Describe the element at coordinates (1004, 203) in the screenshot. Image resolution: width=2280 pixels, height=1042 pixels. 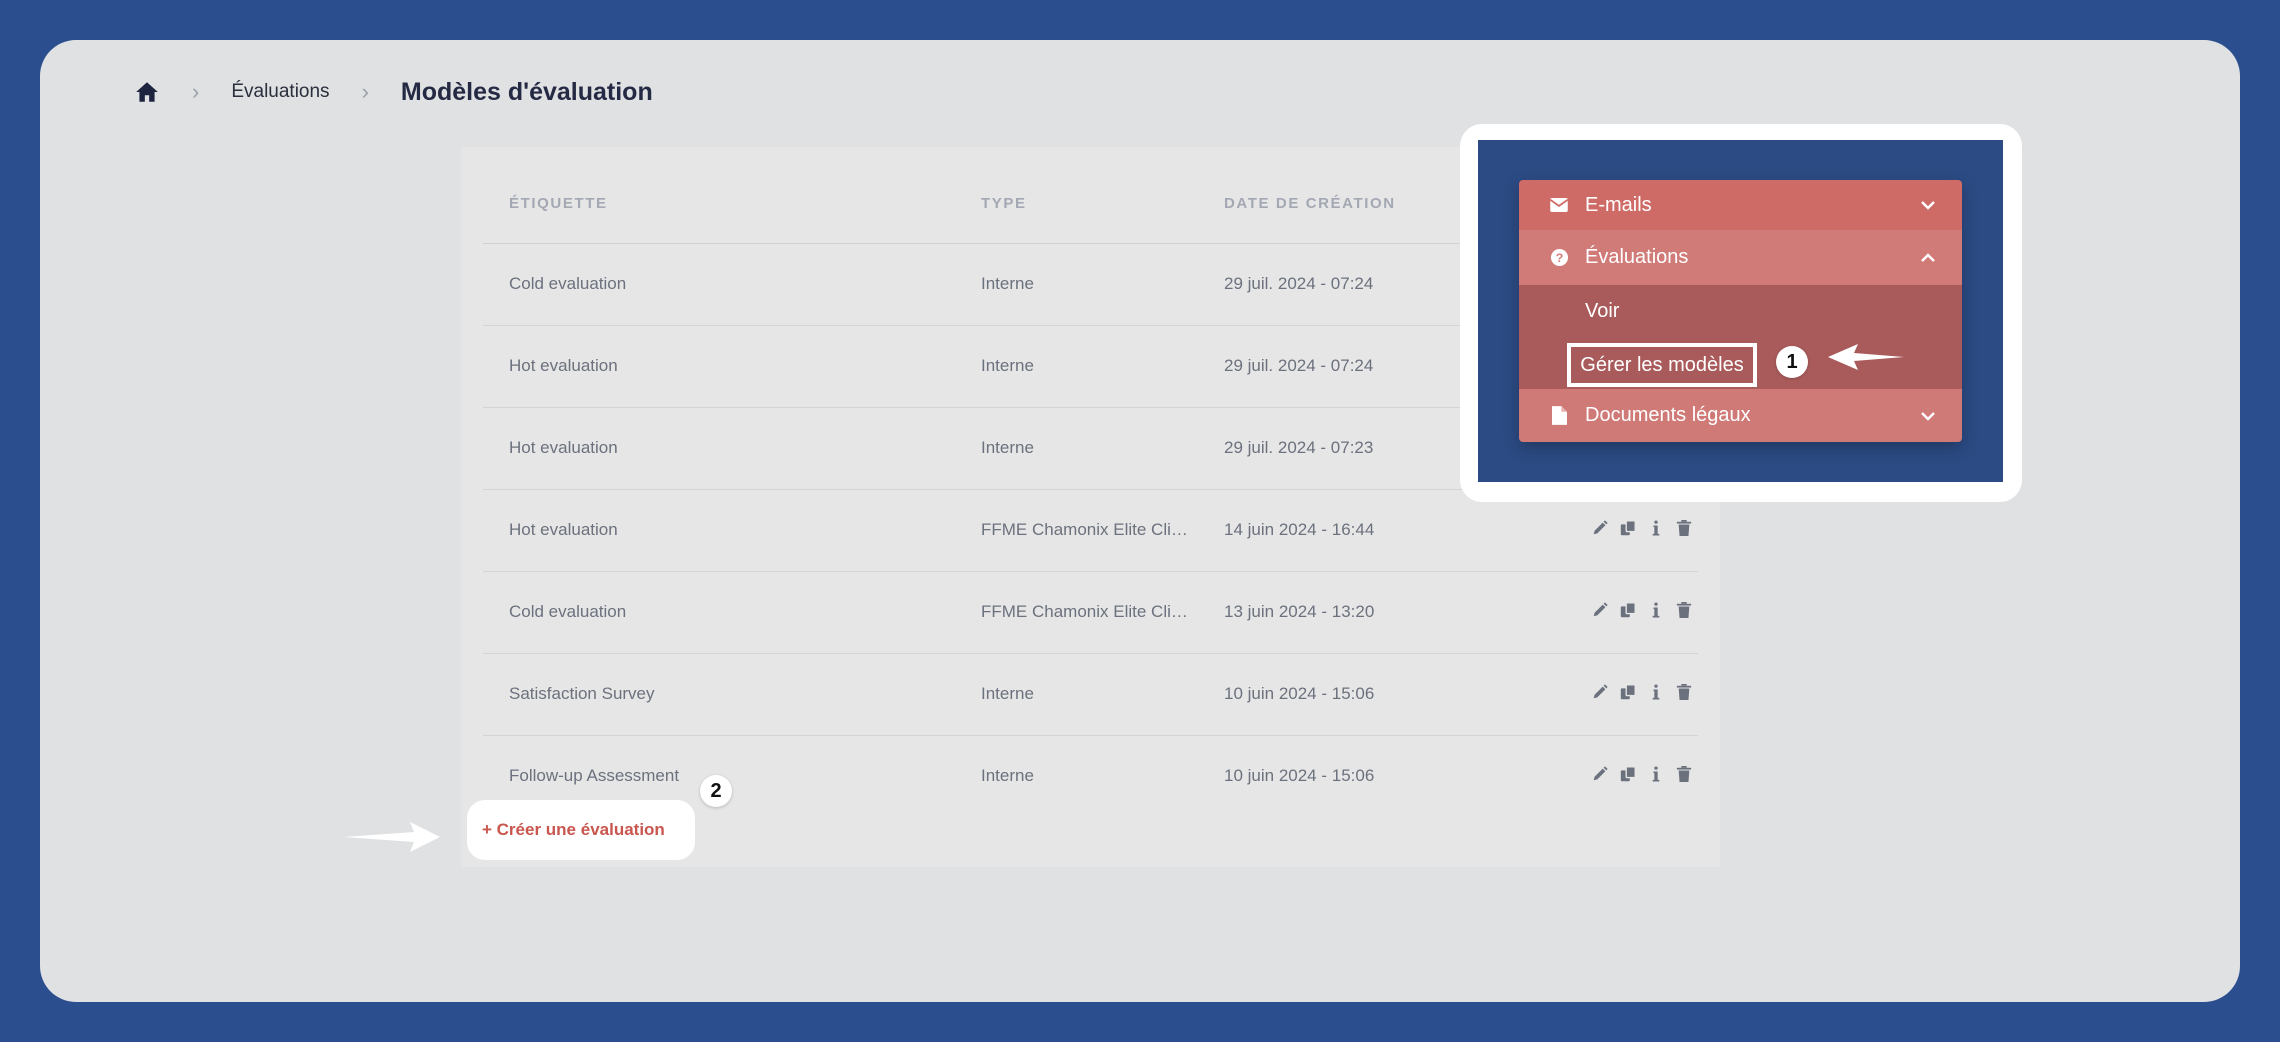
I see `column-header-type: TYPE` at that location.